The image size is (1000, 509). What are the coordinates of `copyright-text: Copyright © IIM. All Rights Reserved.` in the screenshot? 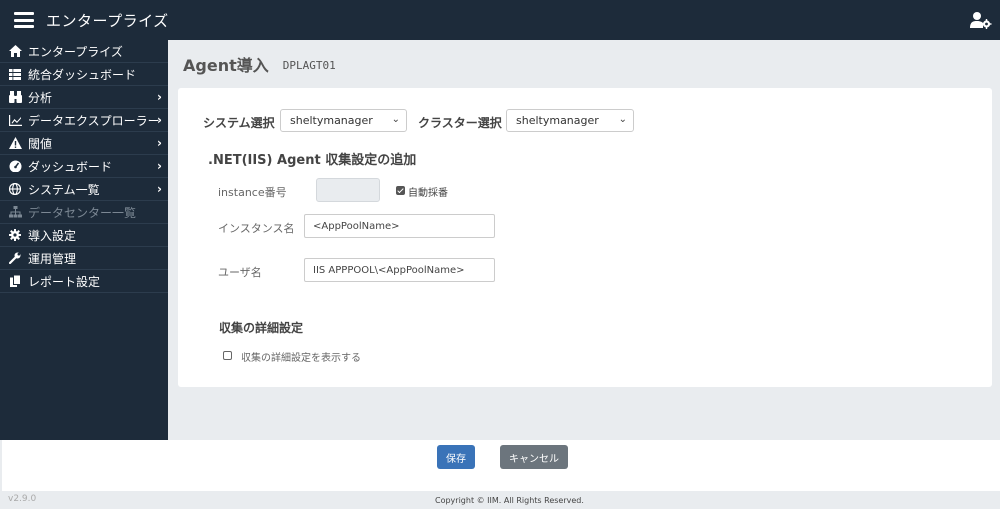 It's located at (509, 500).